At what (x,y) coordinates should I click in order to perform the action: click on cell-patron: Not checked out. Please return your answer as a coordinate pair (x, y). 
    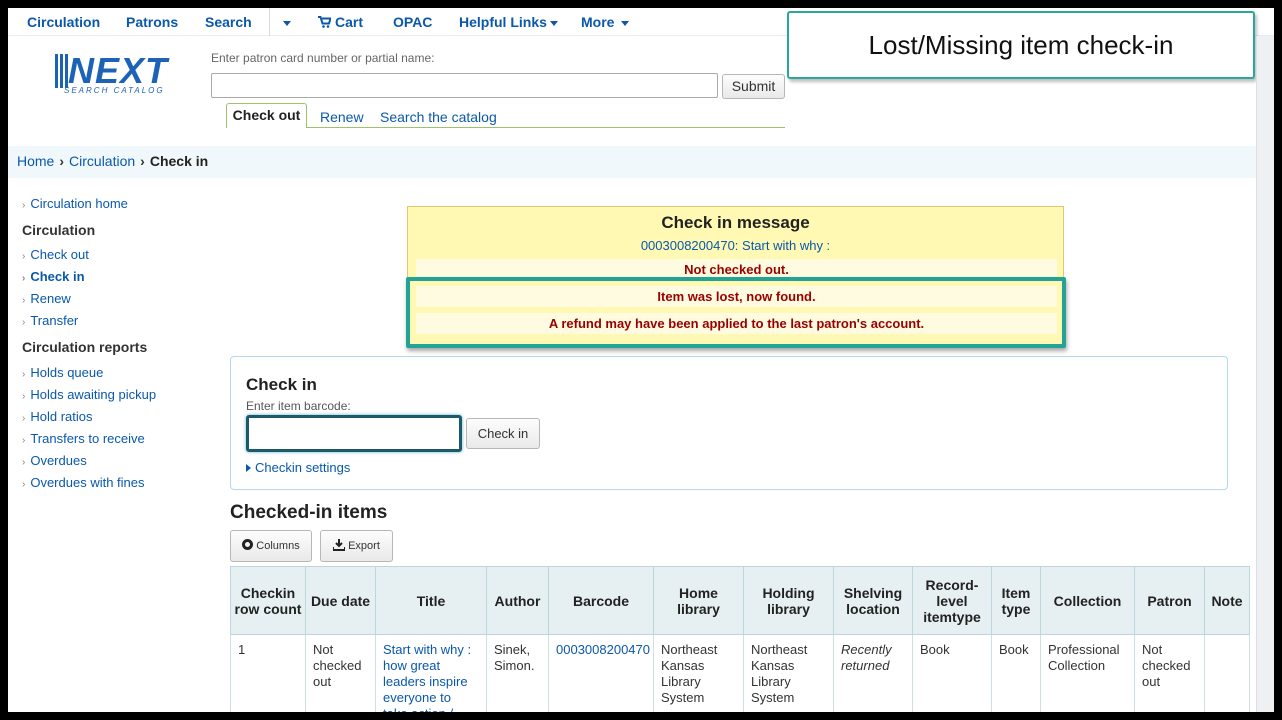
    Looking at the image, I should click on (1169, 673).